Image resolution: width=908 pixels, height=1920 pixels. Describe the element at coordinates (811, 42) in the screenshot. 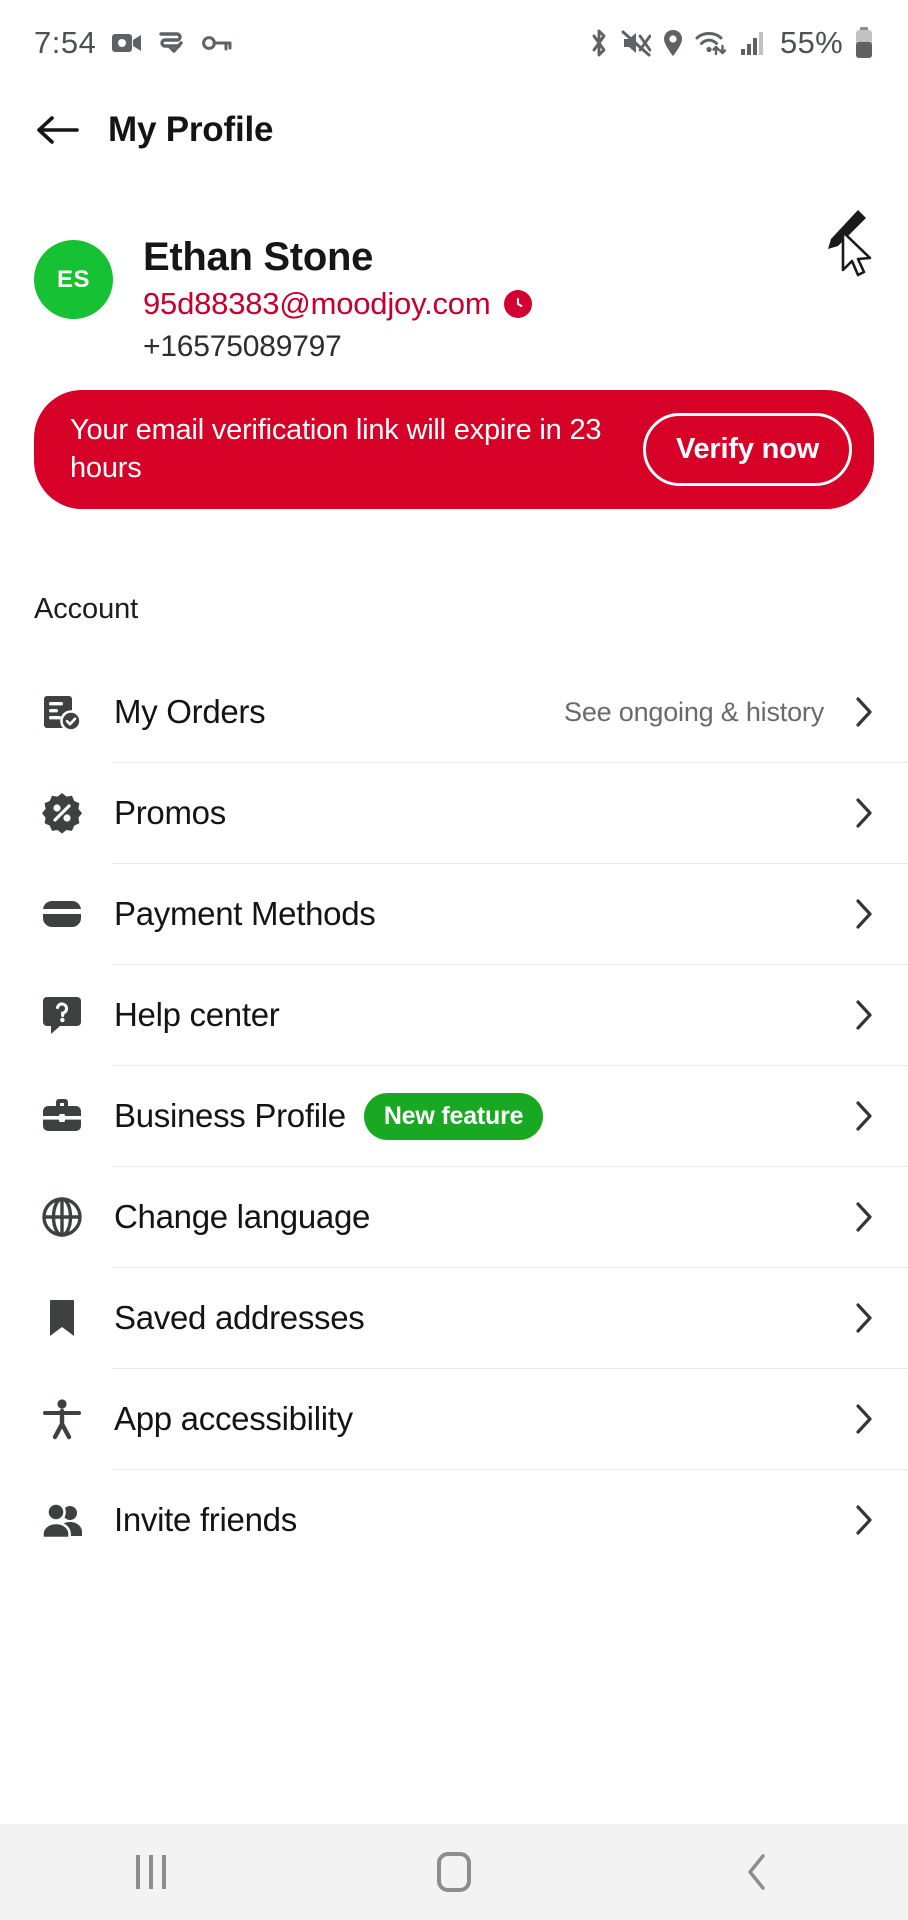

I see `battery-percent: 55%` at that location.